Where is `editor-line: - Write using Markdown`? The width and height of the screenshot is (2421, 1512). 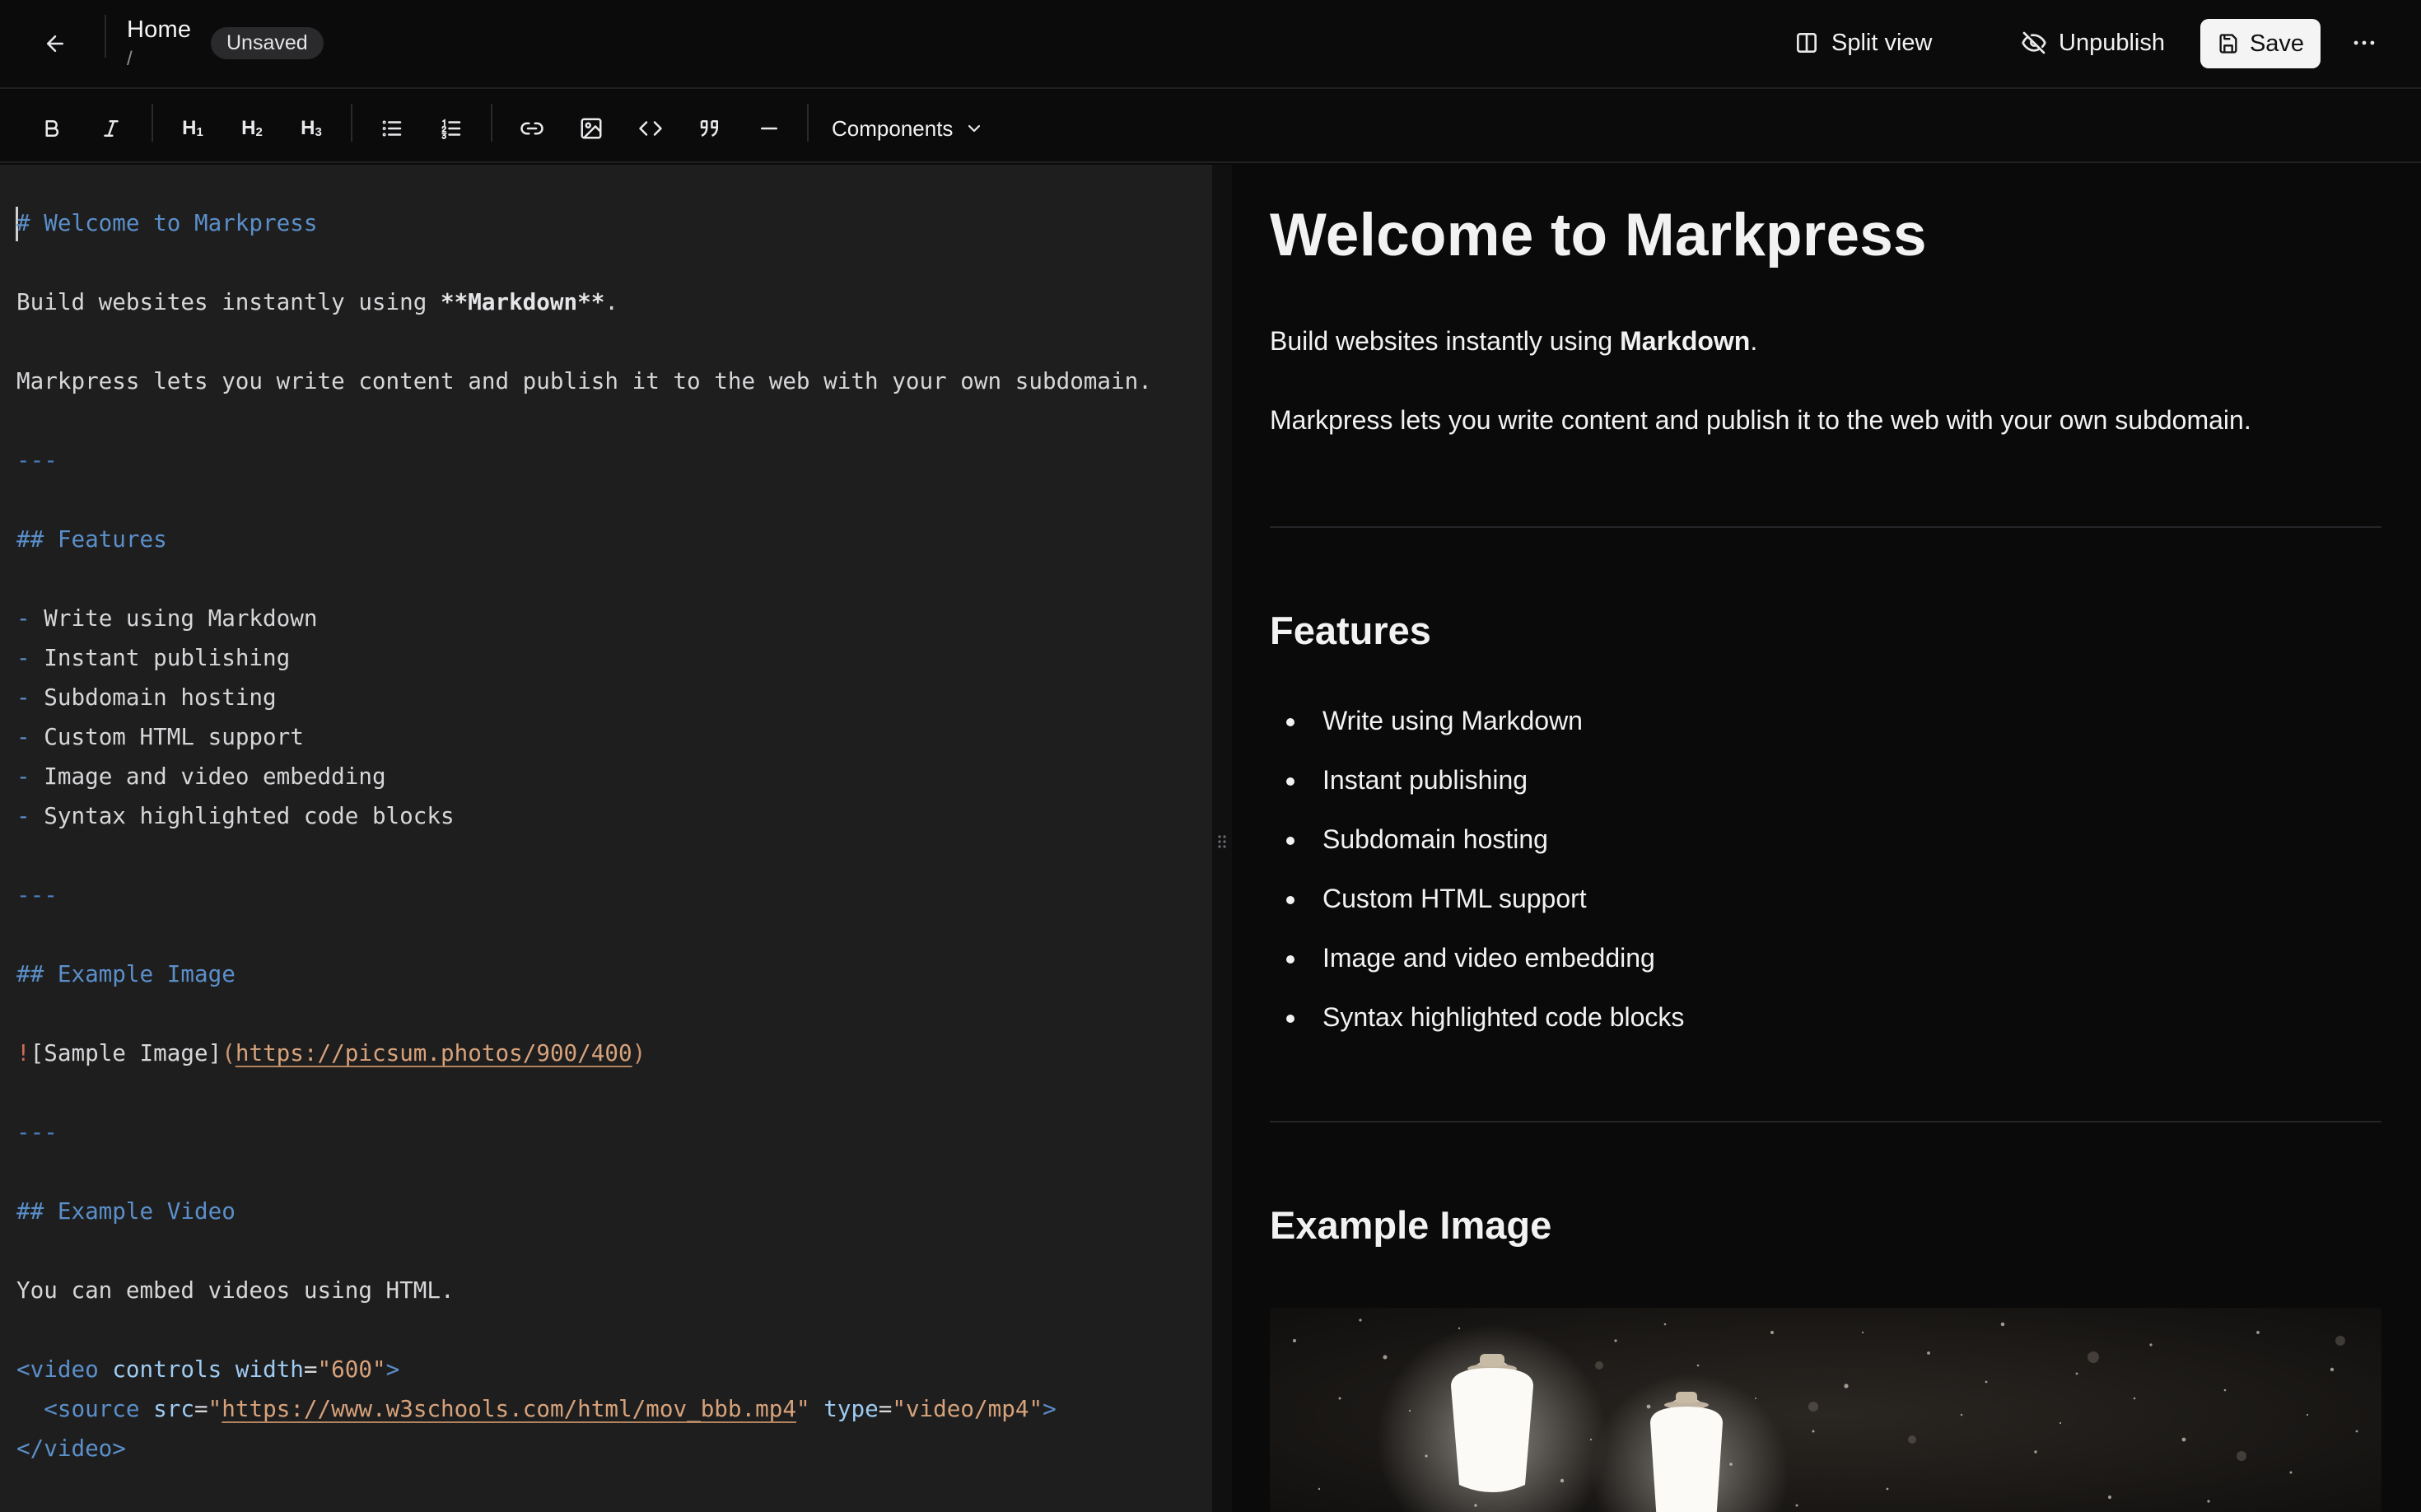 editor-line: - Write using Markdown is located at coordinates (167, 618).